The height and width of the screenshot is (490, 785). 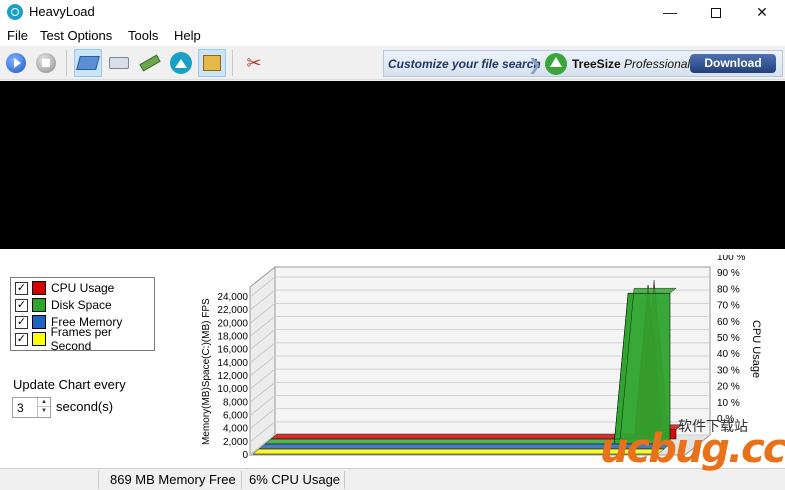 I want to click on minimize-button: —, so click(x=670, y=12).